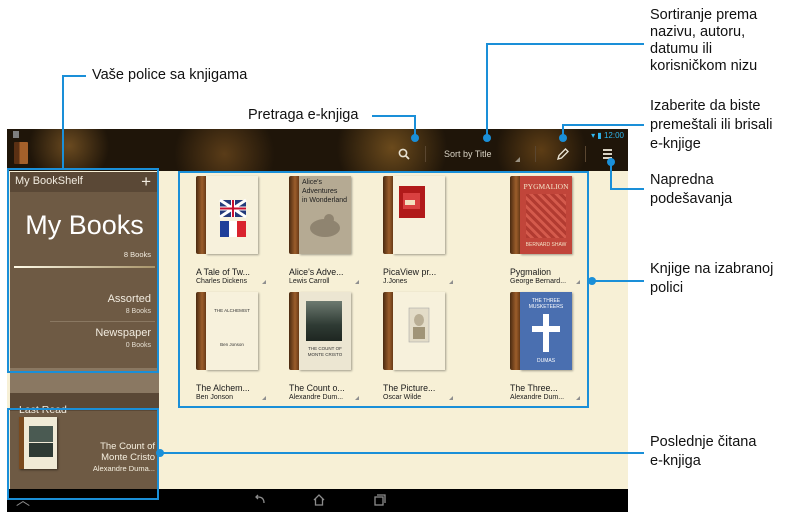 This screenshot has height=512, width=788. I want to click on annotation-shelves: Vaše police sa knjigama, so click(170, 75).